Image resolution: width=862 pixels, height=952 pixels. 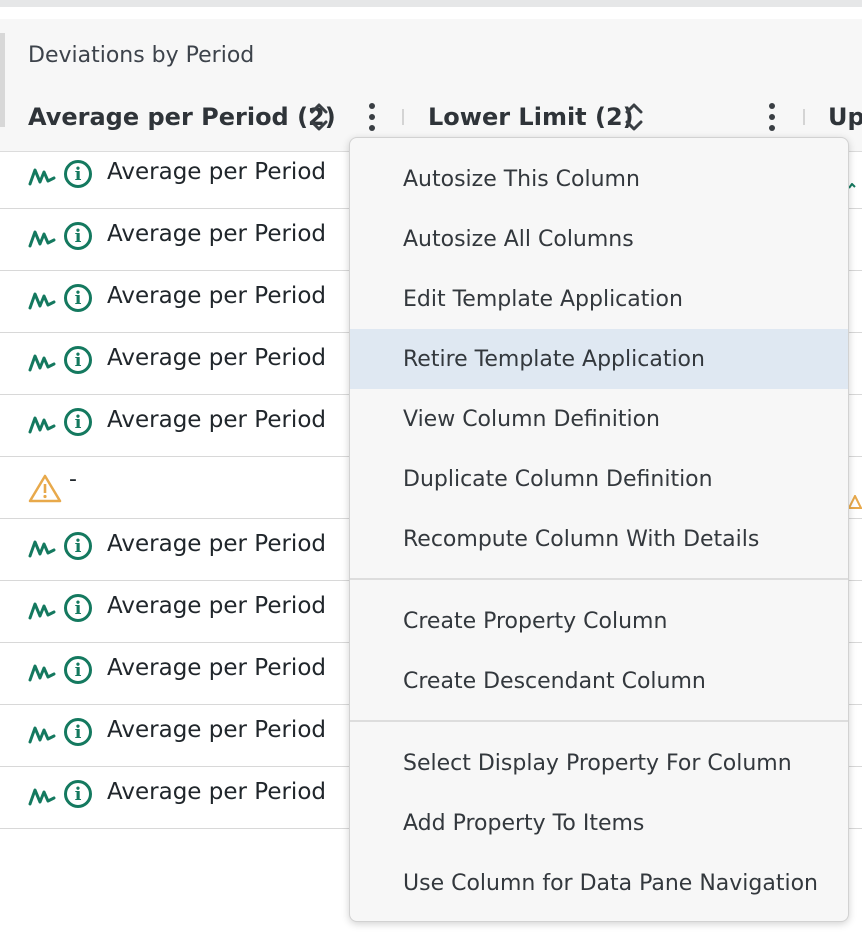 What do you see at coordinates (599, 763) in the screenshot?
I see `menu-item-select-display-property: Select Display Property For Column` at bounding box center [599, 763].